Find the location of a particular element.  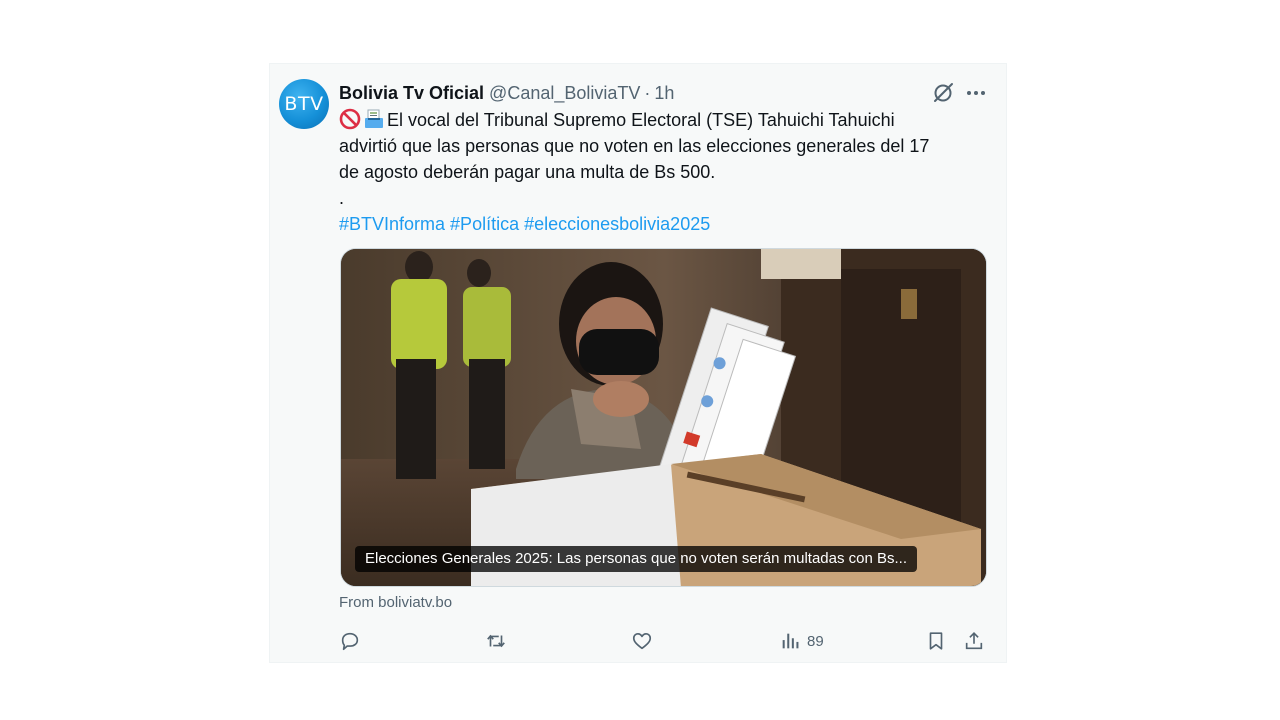

author-name: Bolivia Tv Oficial is located at coordinates (411, 93).